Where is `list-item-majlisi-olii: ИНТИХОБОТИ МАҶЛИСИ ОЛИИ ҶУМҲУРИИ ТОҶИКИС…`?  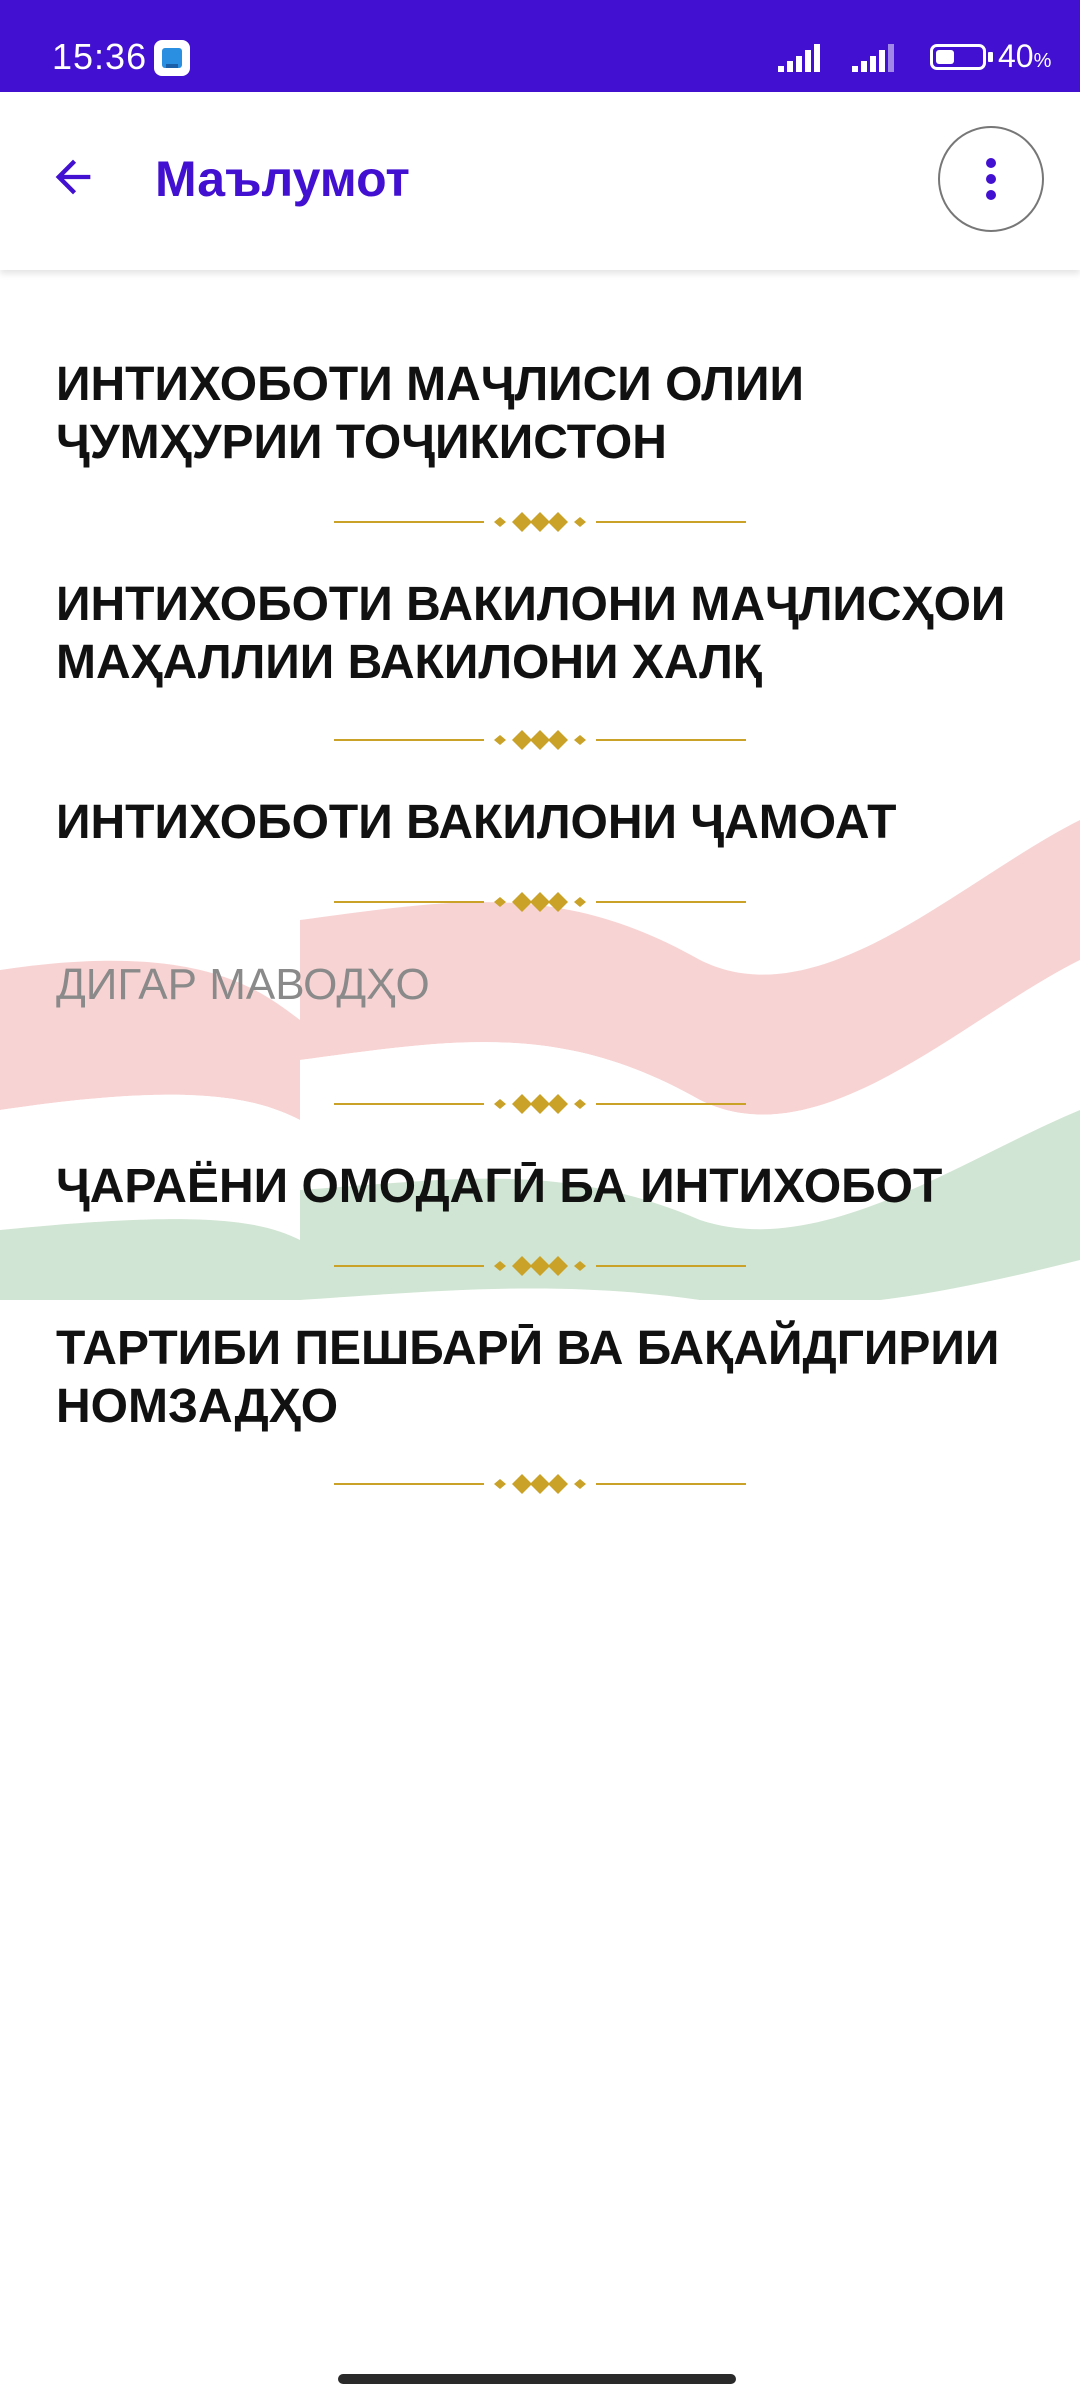 list-item-majlisi-olii: ИНТИХОБОТИ МАҶЛИСИ ОЛИИ ҶУМҲУРИИ ТОҶИКИС… is located at coordinates (546, 414).